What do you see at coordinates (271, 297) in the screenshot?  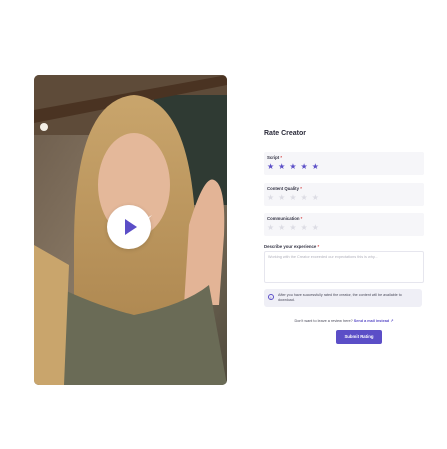 I see `info-icon: i` at bounding box center [271, 297].